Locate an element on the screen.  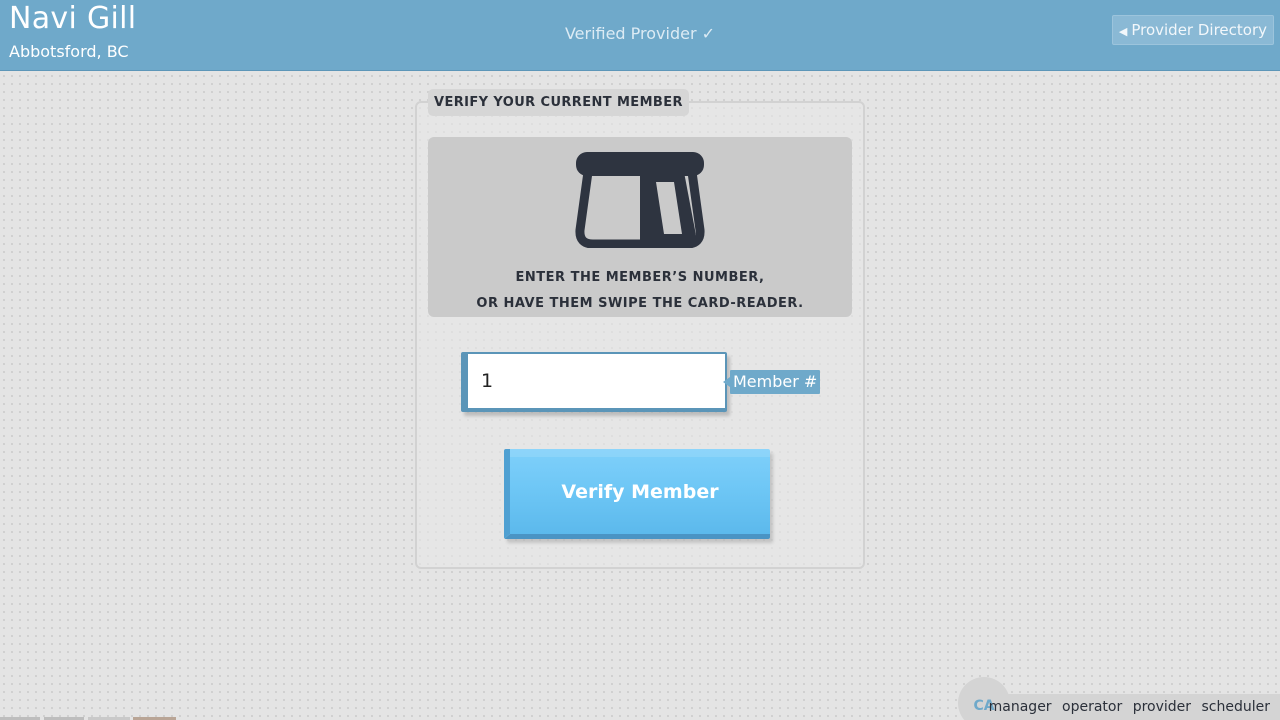
verify-member-button: Verify Member is located at coordinates (637, 494).